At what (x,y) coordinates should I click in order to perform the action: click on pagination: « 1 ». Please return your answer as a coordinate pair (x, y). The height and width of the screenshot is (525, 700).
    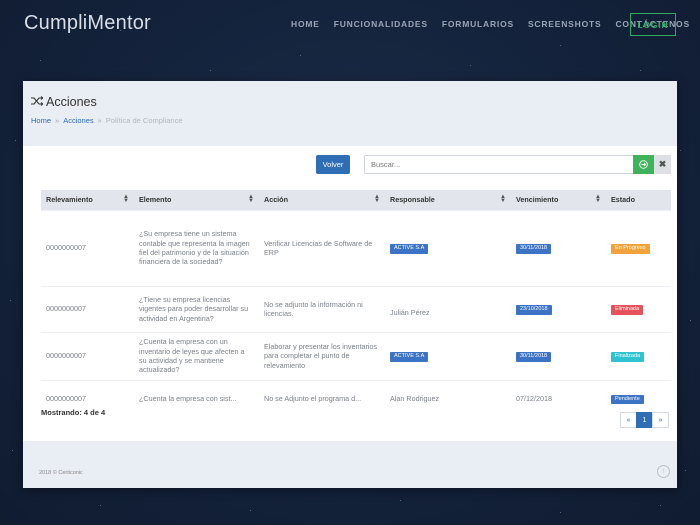
    Looking at the image, I should click on (644, 420).